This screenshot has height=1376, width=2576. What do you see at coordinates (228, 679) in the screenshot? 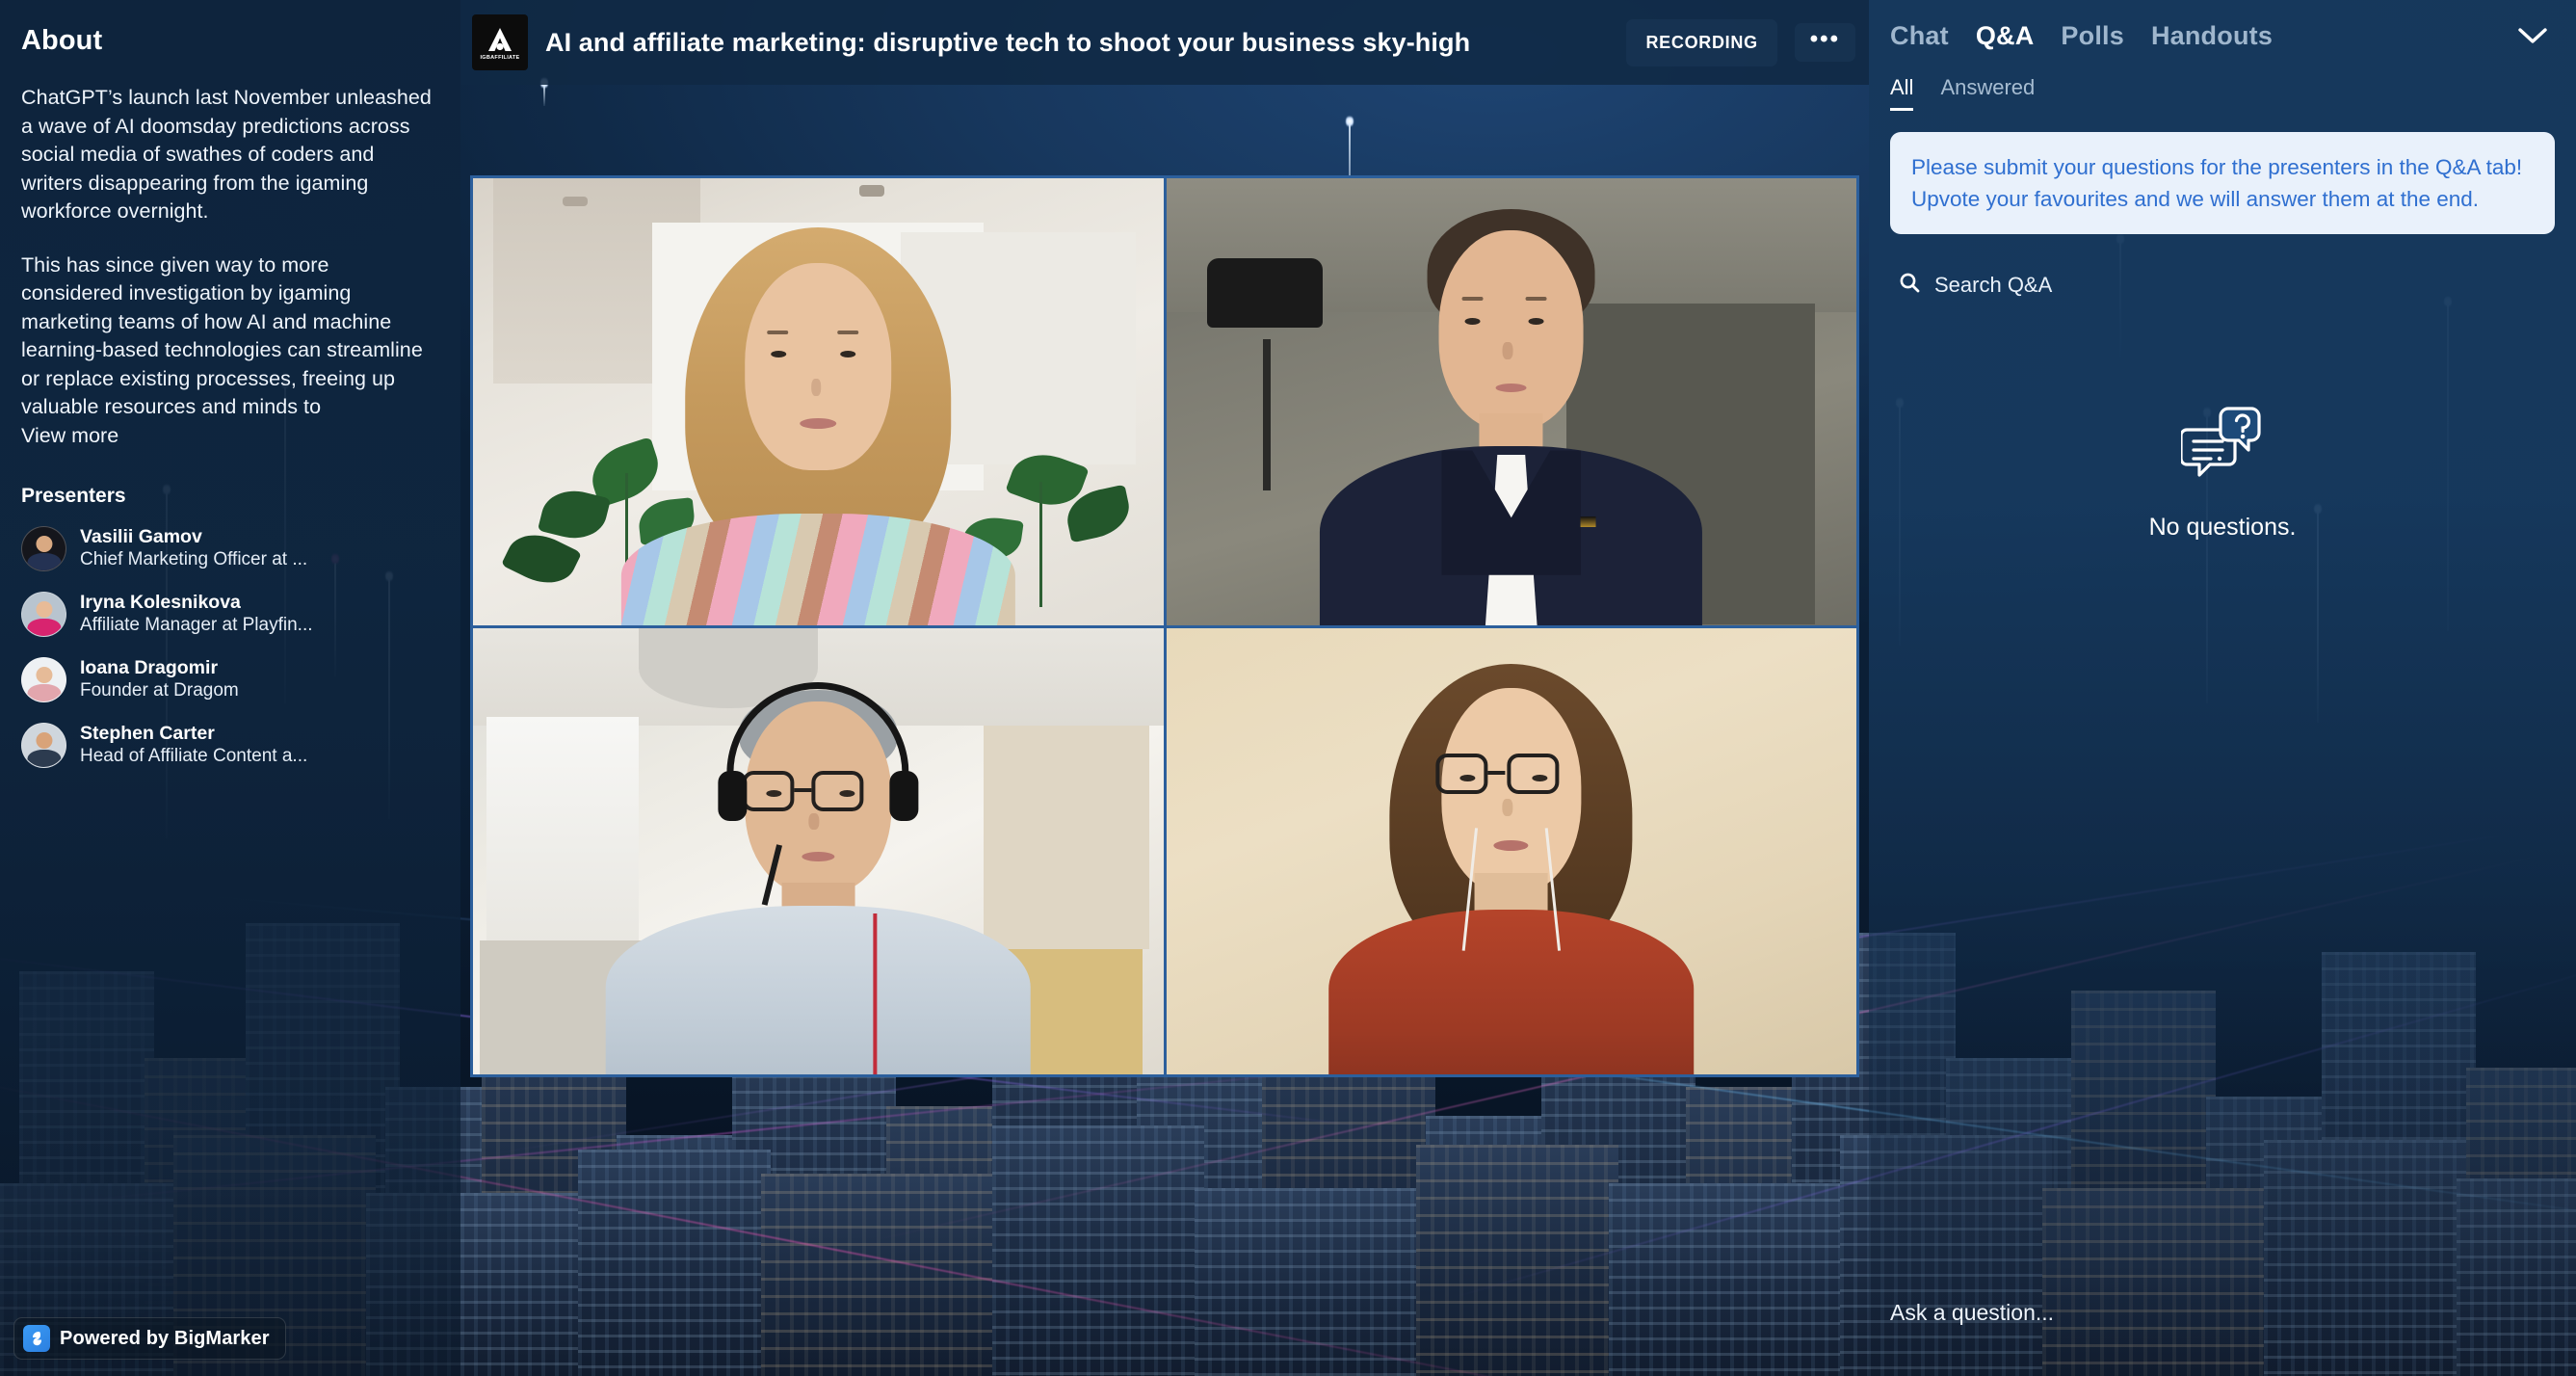
I see `presenter-item-ioana-dragomir: Ioana Dragomir Founder at Dragom` at bounding box center [228, 679].